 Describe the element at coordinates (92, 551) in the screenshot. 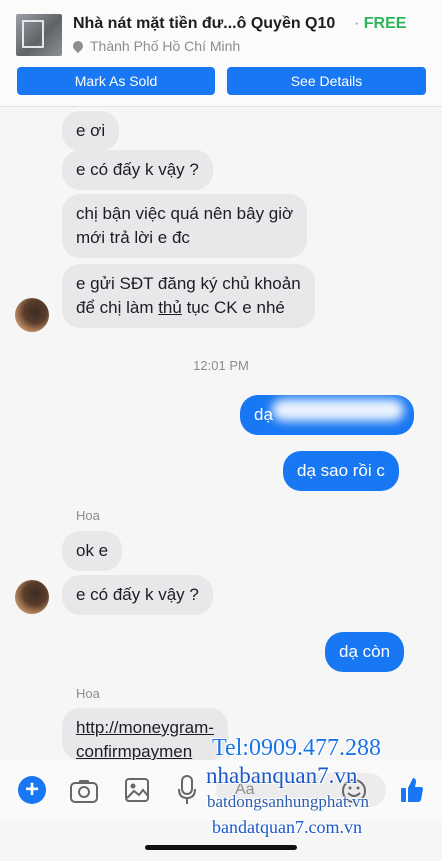

I see `message-incoming: ok e` at that location.